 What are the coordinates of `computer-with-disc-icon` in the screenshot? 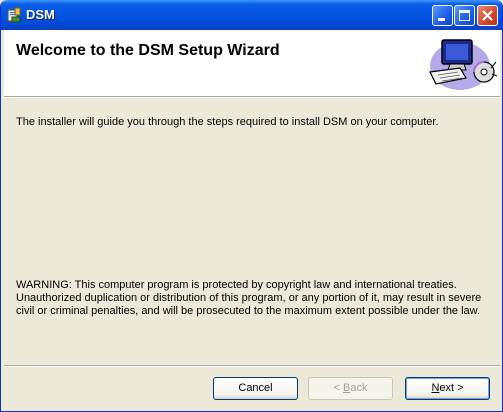 It's located at (463, 64).